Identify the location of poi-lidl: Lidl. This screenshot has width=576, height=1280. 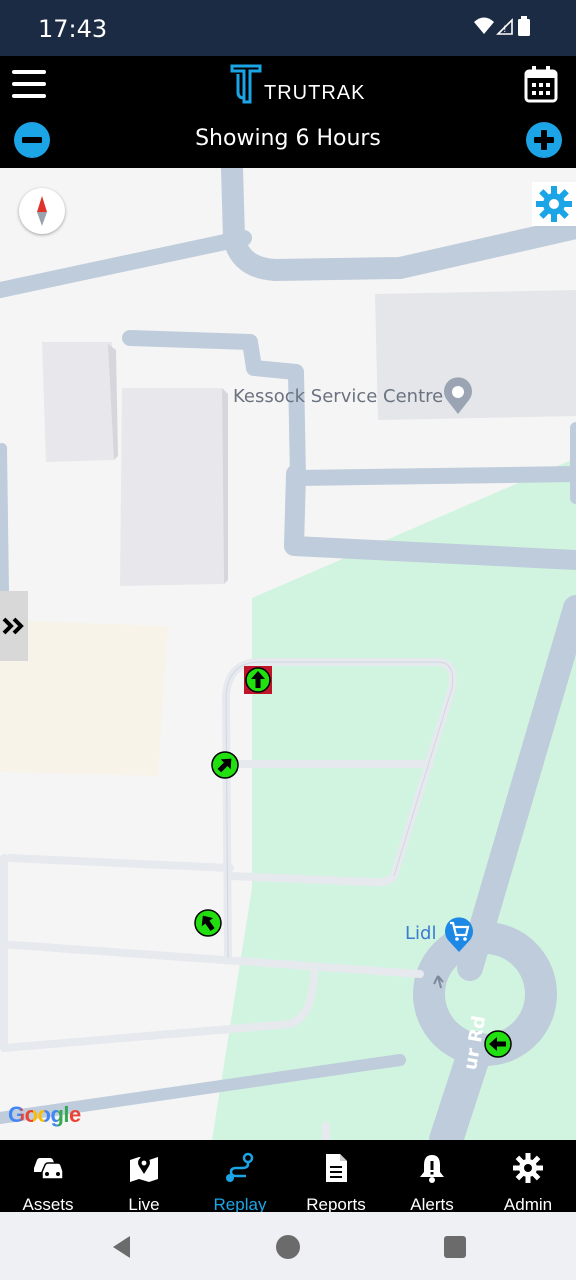
(420, 933).